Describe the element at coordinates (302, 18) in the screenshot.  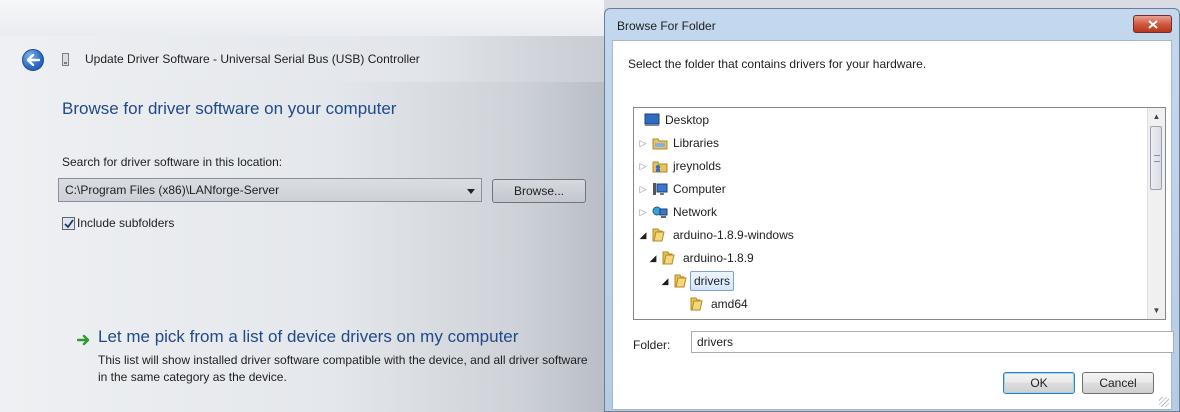
I see `wizard-top-frame` at that location.